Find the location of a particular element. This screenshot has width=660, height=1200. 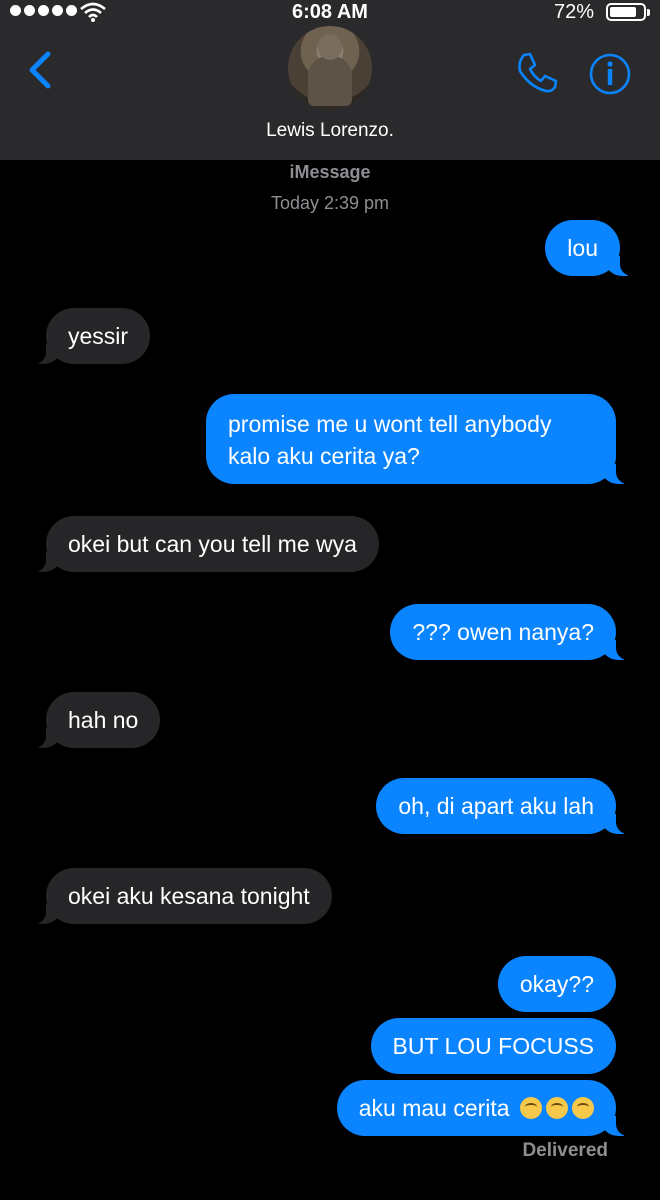

message-text: okay?? is located at coordinates (556, 984).